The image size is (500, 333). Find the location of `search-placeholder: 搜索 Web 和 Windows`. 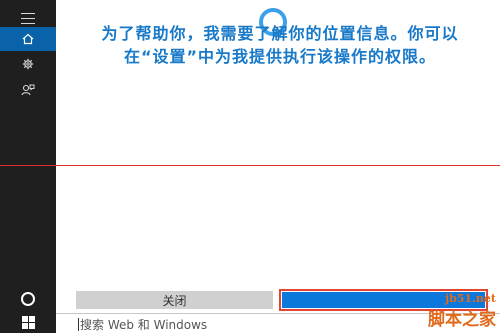

search-placeholder: 搜索 Web 和 Windows is located at coordinates (144, 324).